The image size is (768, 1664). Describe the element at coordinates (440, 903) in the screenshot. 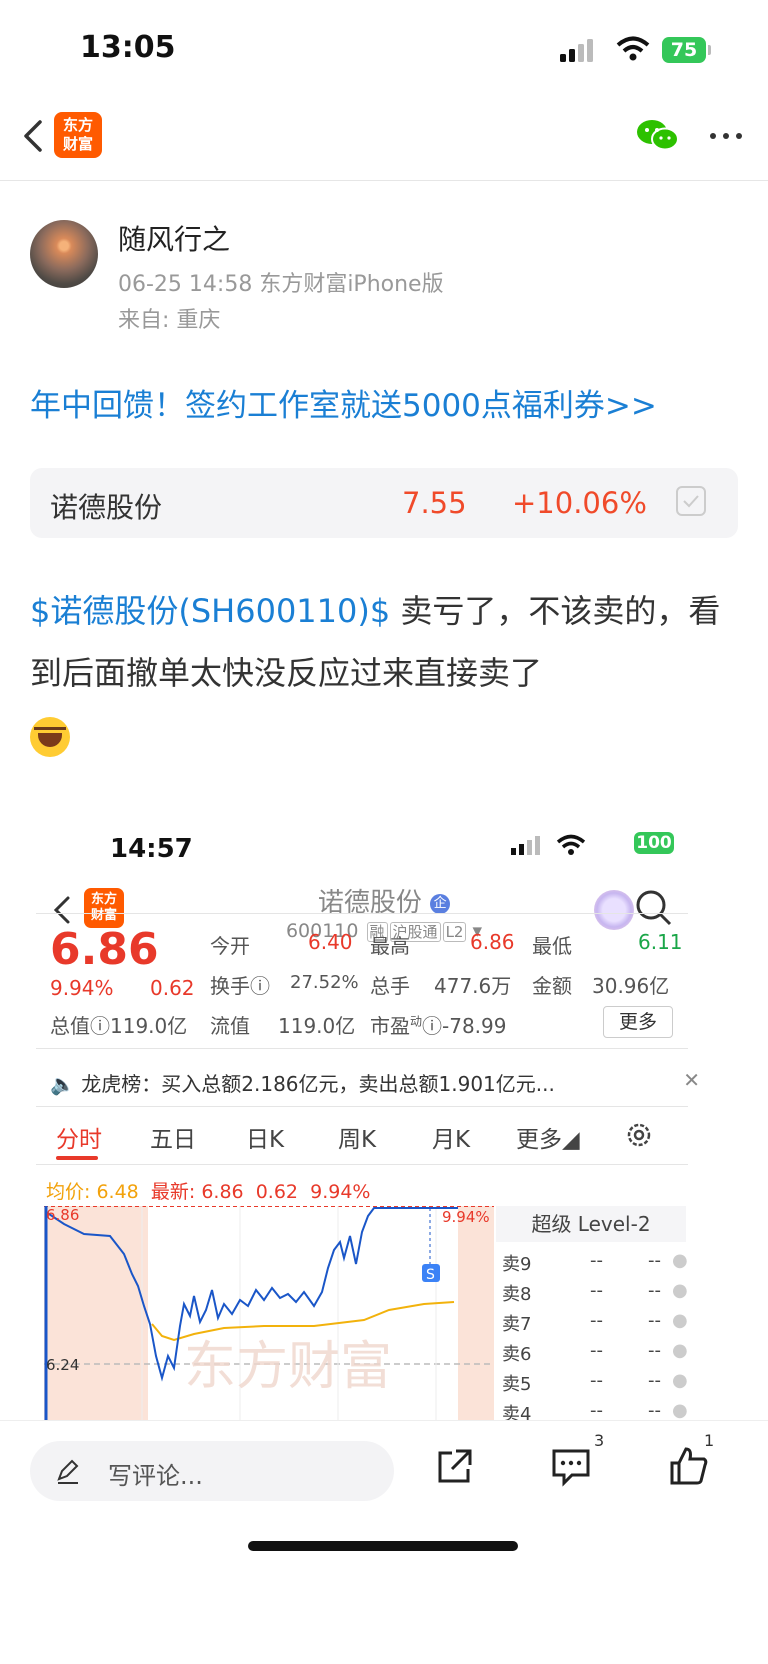

I see `enterprise-badge-icon: 企` at that location.